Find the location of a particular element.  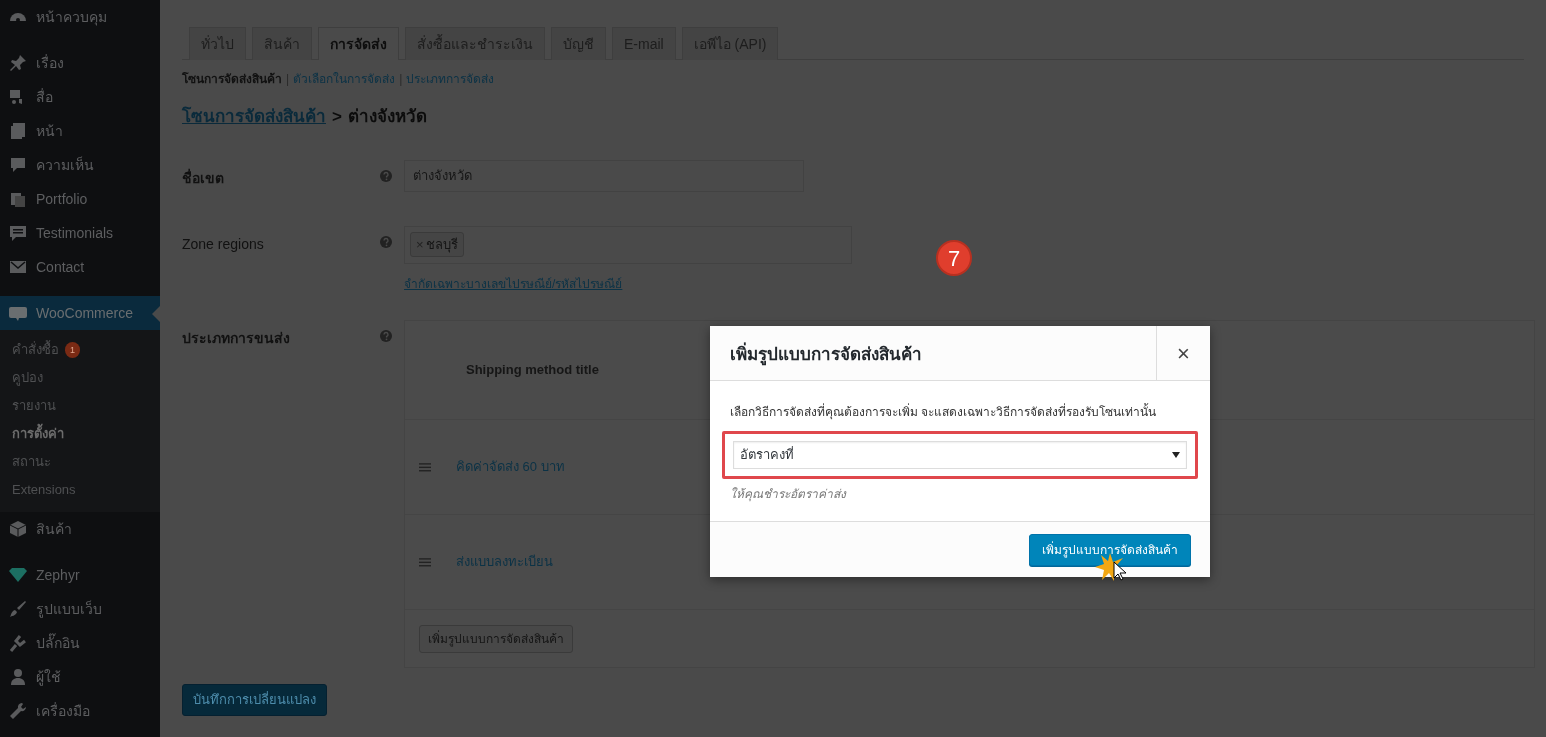

wrench-icon is located at coordinates (18, 711).